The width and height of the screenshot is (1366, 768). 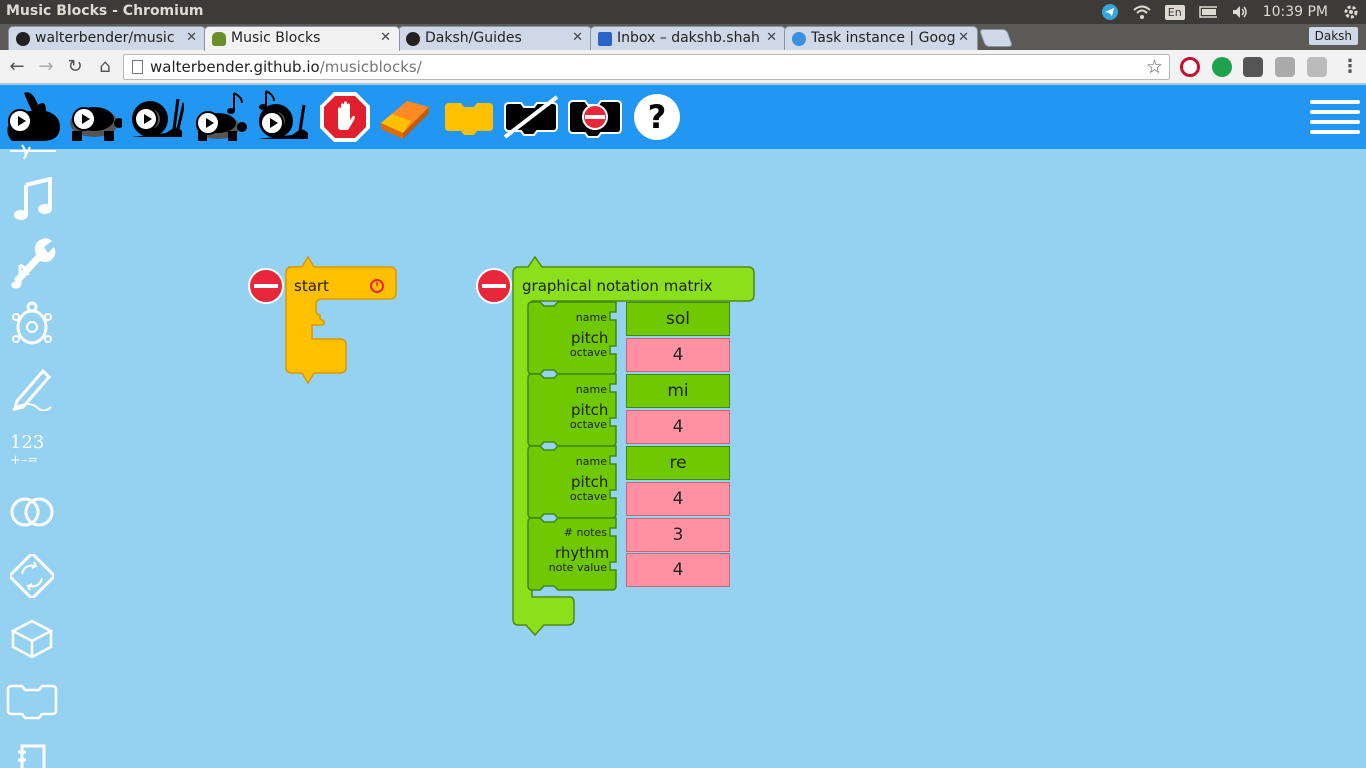 What do you see at coordinates (683, 12) in the screenshot?
I see `os-top-bar: Music Blocks - Chromium En 10:39 PM` at bounding box center [683, 12].